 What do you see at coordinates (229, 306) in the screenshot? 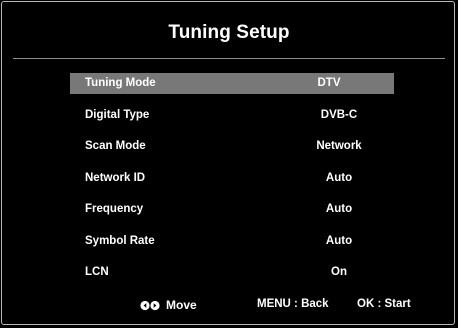
I see `footer-hints: Move MENU : Back OK : Start` at bounding box center [229, 306].